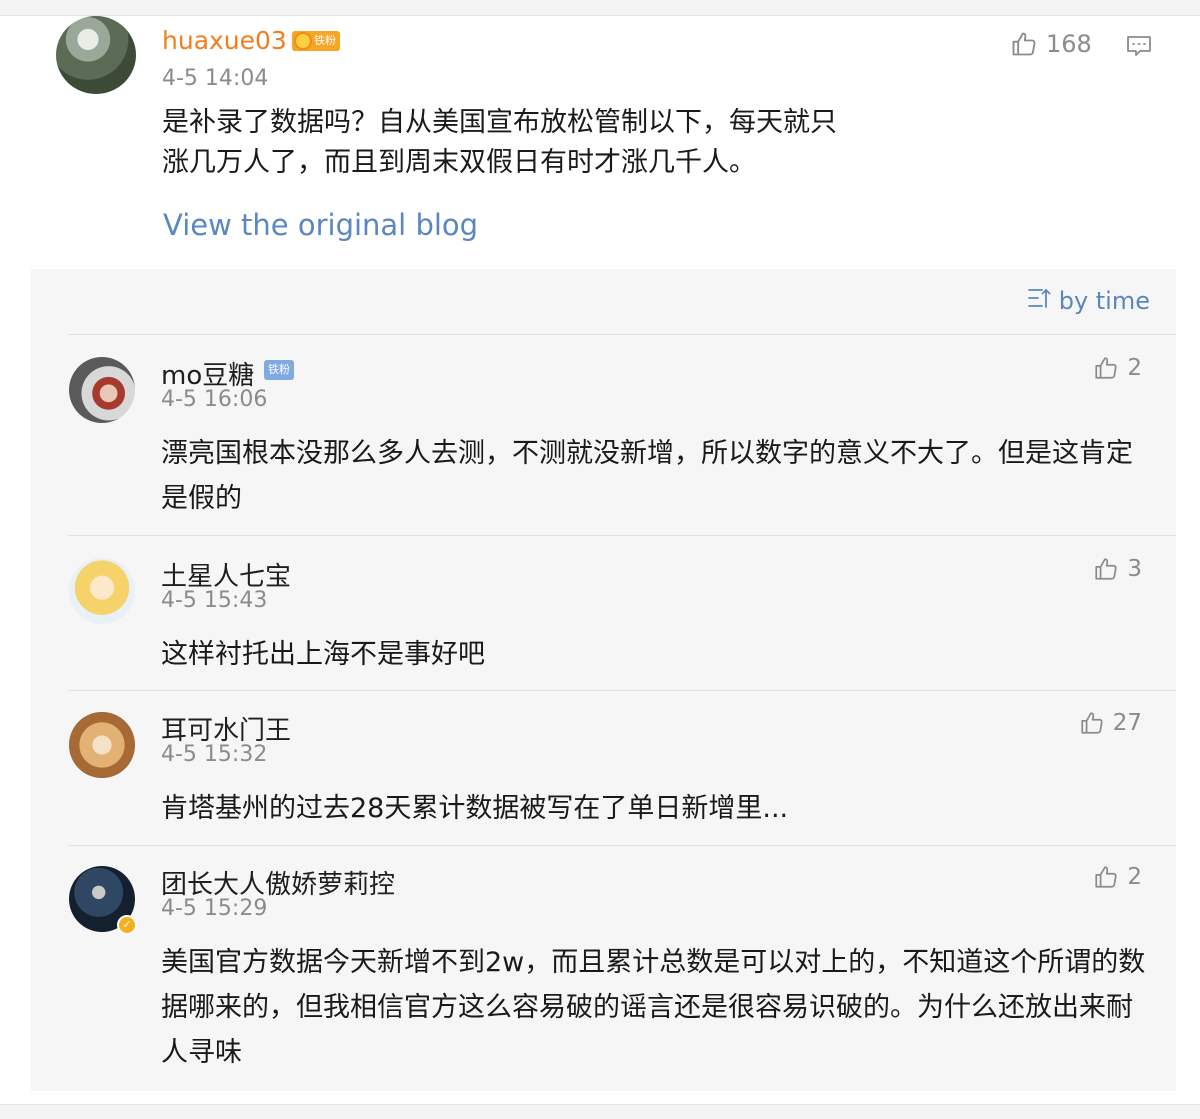 This screenshot has width=1200, height=1119. What do you see at coordinates (127, 925) in the screenshot?
I see `verified-icon: ✓` at bounding box center [127, 925].